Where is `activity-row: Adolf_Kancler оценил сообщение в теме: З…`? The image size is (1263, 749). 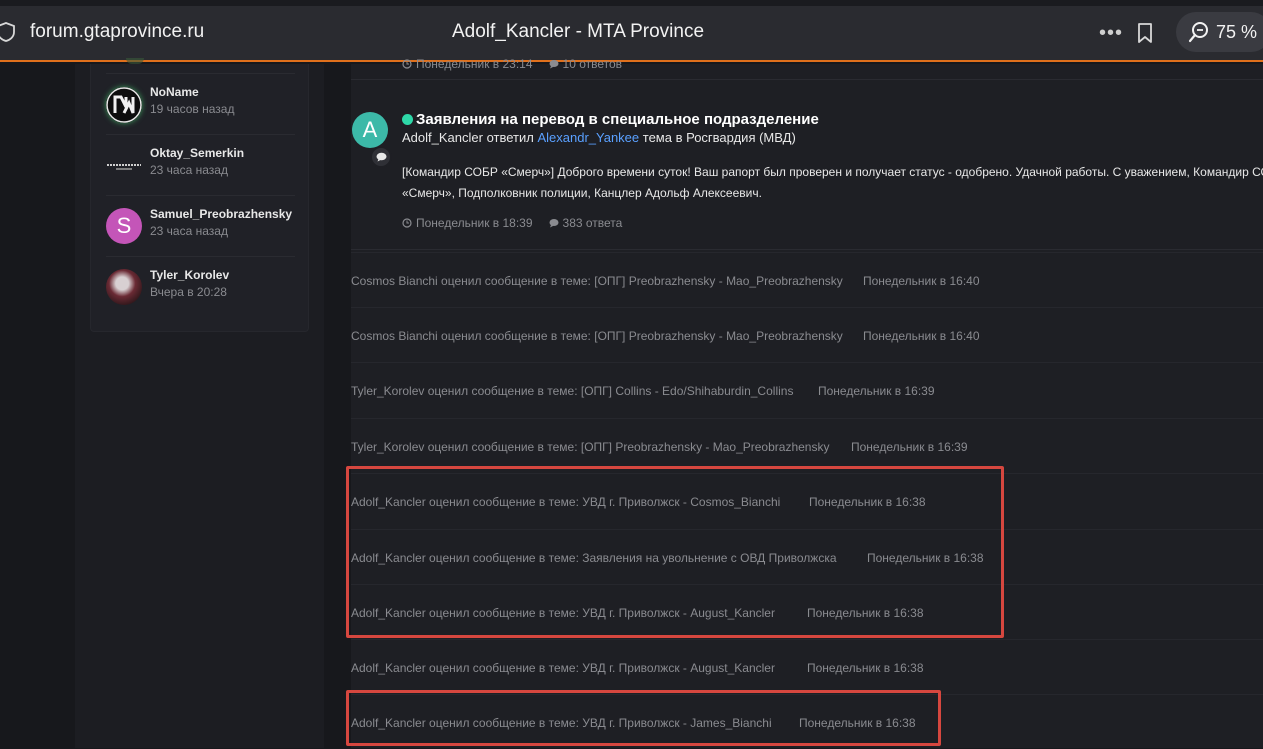 activity-row: Adolf_Kancler оценил сообщение в теме: З… is located at coordinates (807, 556).